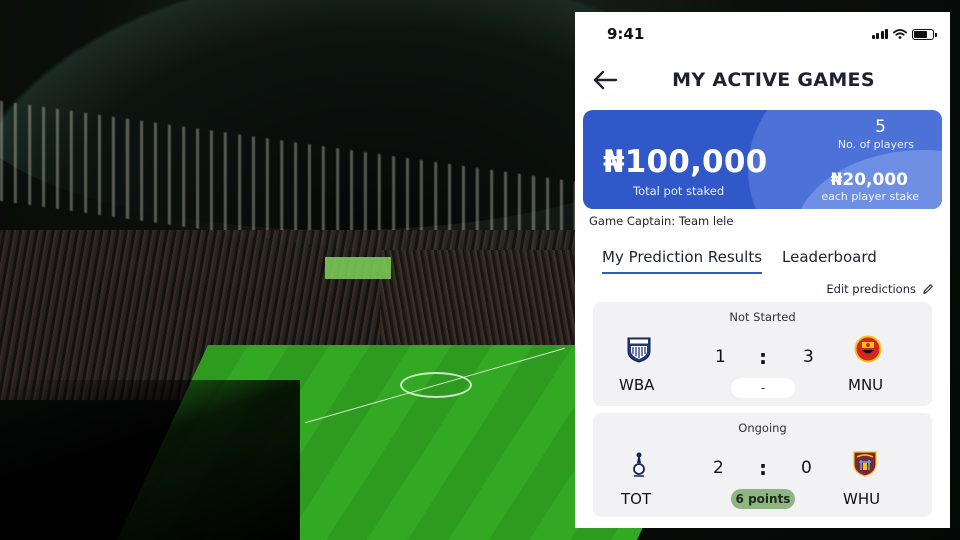 This screenshot has height=540, width=960. Describe the element at coordinates (776, 261) in the screenshot. I see `results-tabs: My Prediction Results Leaderboard` at that location.